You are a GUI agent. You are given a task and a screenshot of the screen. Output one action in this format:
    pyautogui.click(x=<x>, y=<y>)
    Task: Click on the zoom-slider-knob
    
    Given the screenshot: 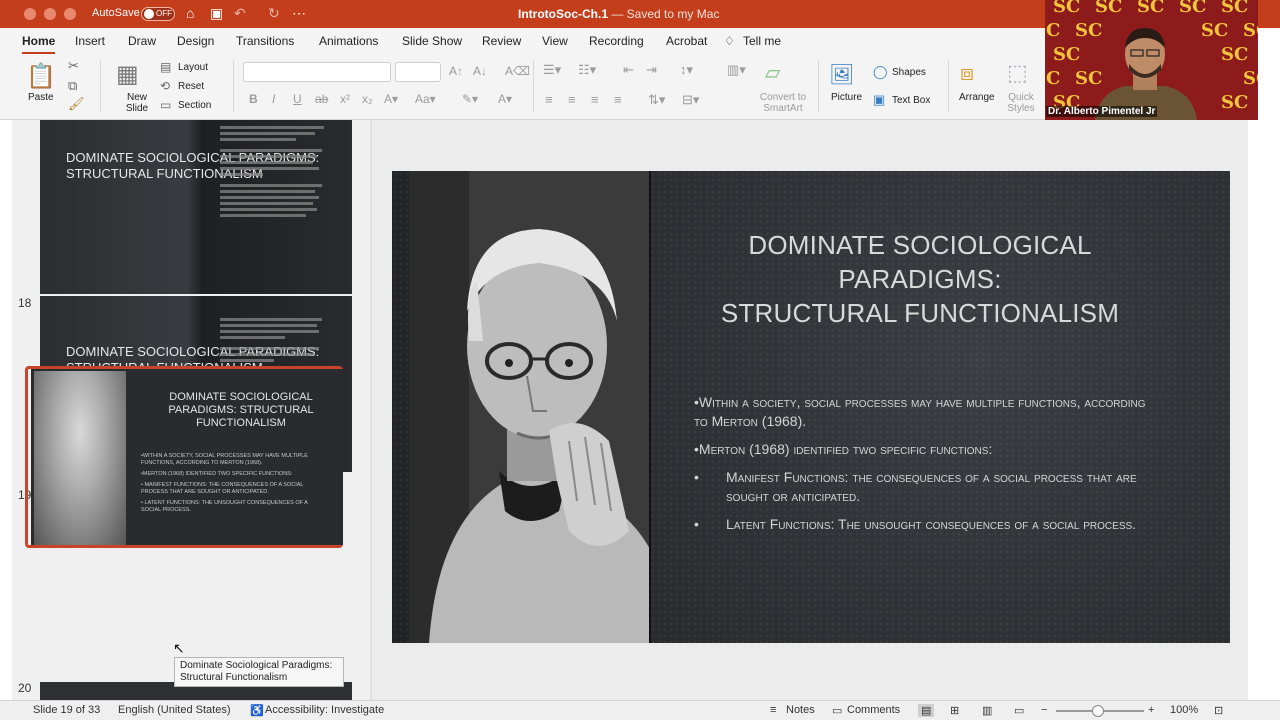 What is the action you would take?
    pyautogui.click(x=1098, y=711)
    